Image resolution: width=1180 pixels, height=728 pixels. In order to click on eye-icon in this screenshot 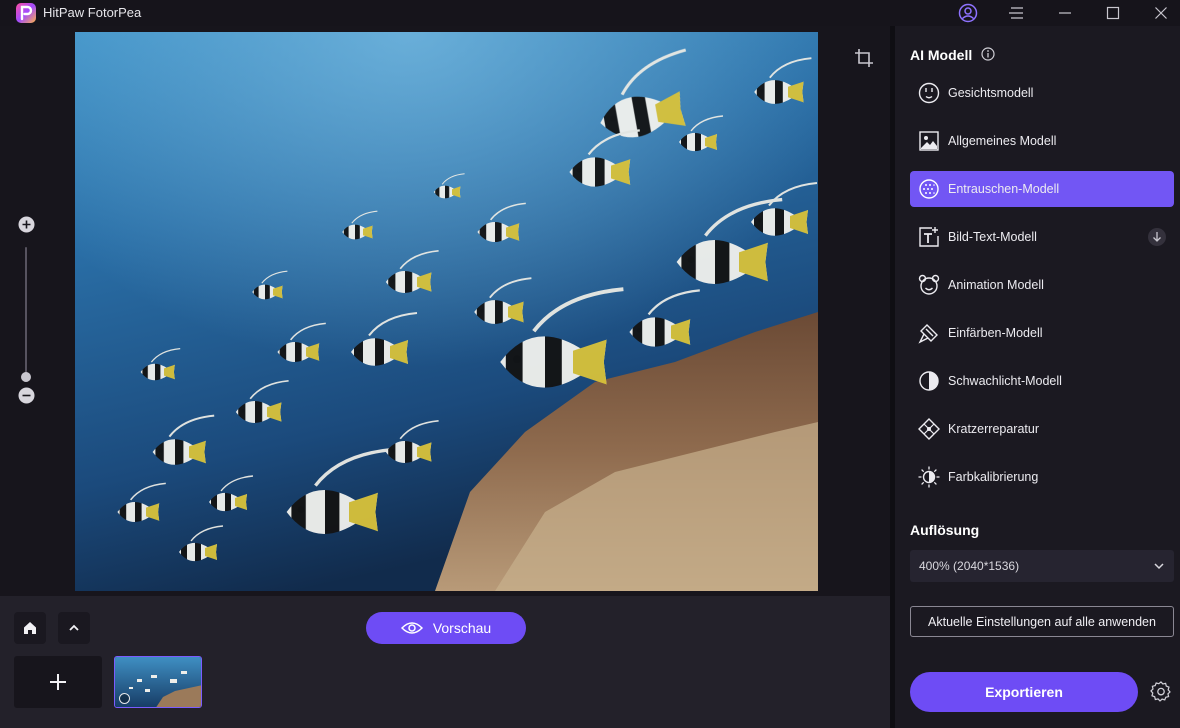, I will do `click(411, 628)`.